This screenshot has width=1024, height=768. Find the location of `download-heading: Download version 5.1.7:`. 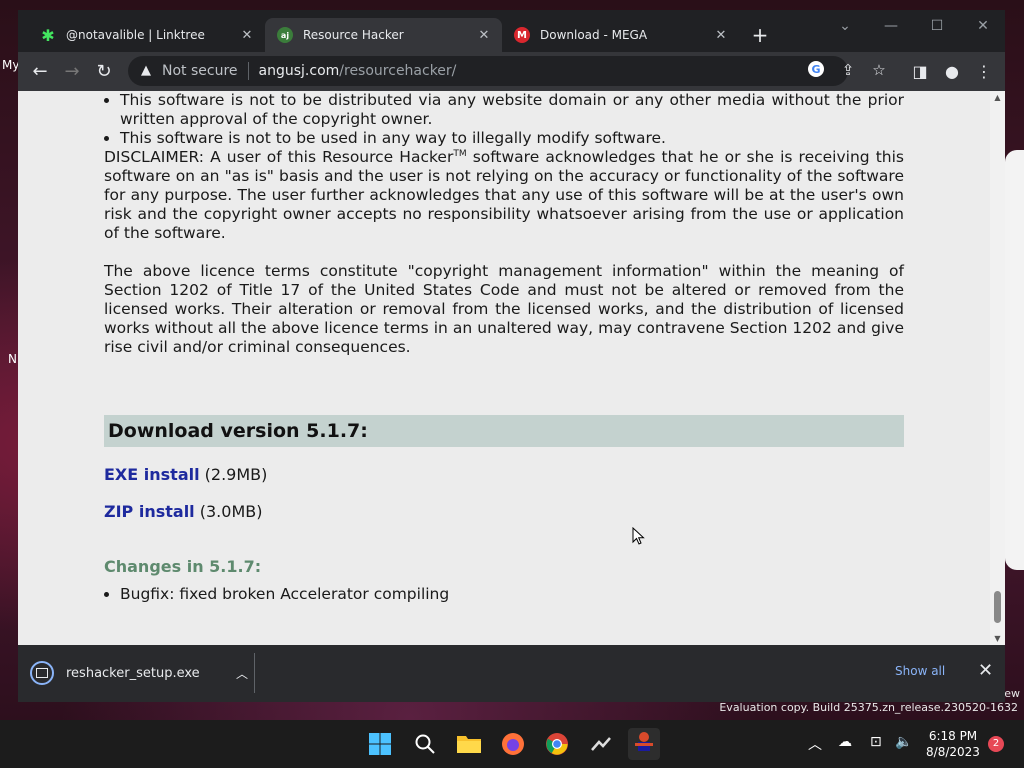

download-heading: Download version 5.1.7: is located at coordinates (504, 431).